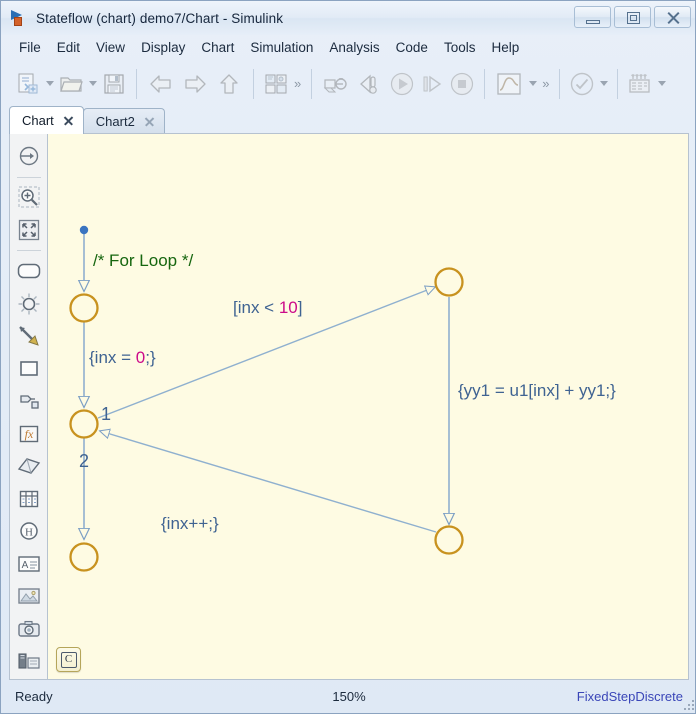 Image resolution: width=696 pixels, height=714 pixels. I want to click on tab-chart2-label: Chart2, so click(115, 121).